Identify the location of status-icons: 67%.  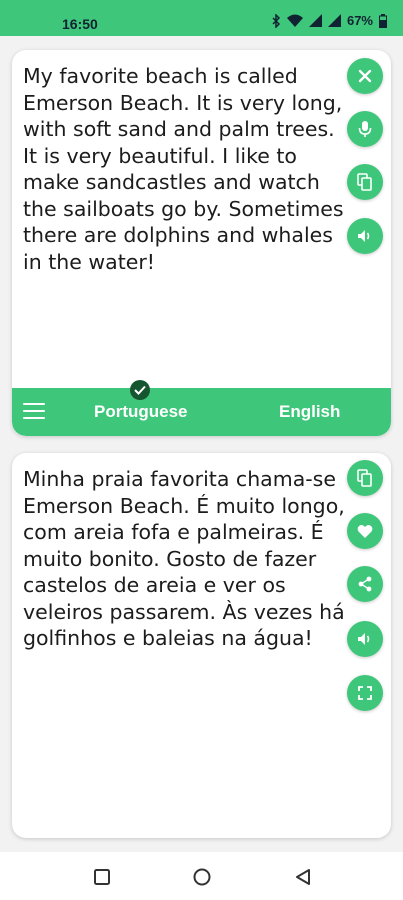
(329, 20).